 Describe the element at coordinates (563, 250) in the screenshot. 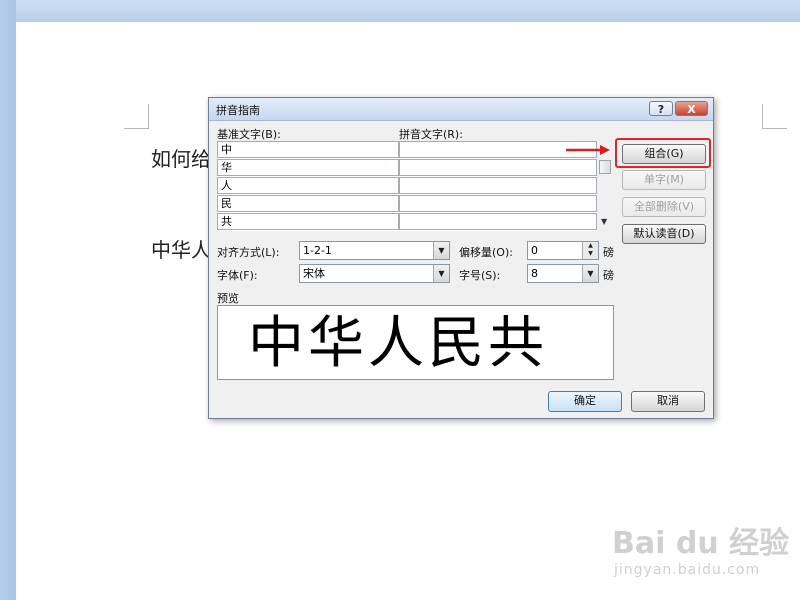

I see `offset-spinner: 0 ▲ ▼` at that location.